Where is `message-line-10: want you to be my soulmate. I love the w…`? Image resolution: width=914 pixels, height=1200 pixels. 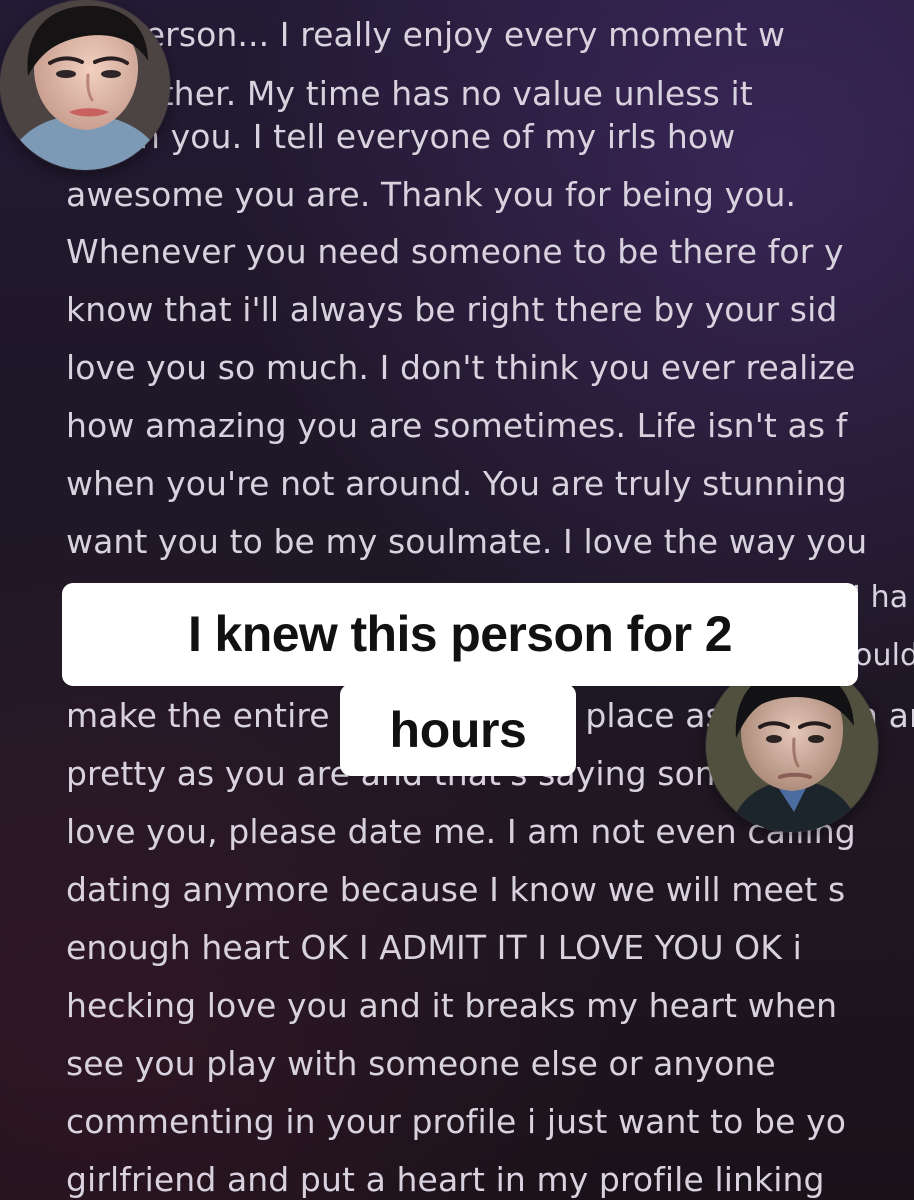
message-line-10: want you to be my soulmate. I love the w… is located at coordinates (467, 541).